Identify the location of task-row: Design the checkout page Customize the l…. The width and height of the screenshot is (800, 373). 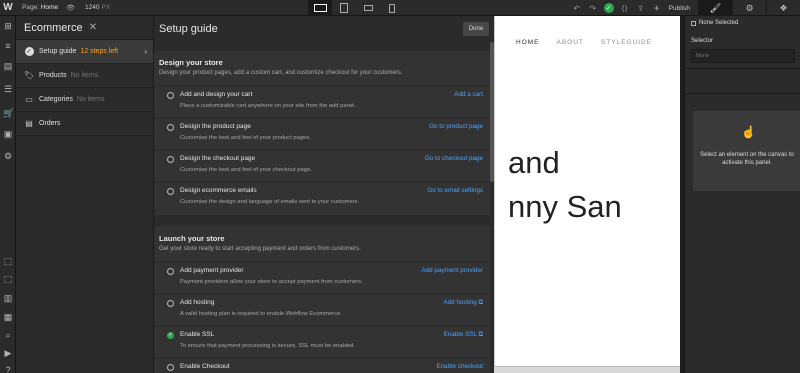
(322, 165).